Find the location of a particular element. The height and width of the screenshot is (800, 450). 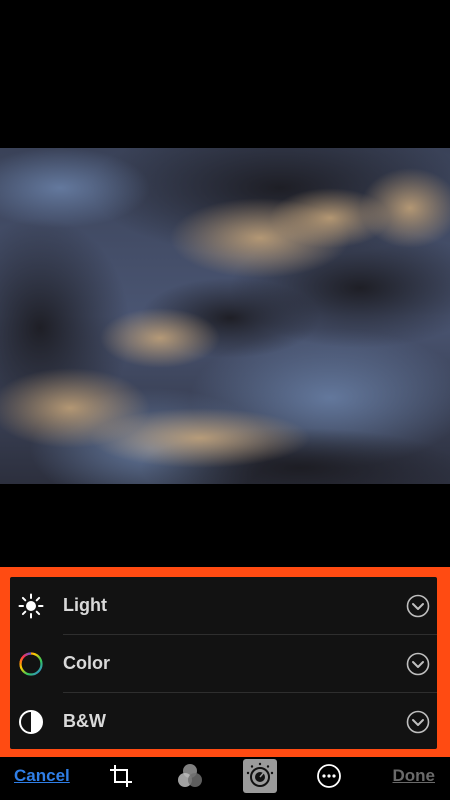

bottom-toolbar: Cancel Done is located at coordinates (225, 778).